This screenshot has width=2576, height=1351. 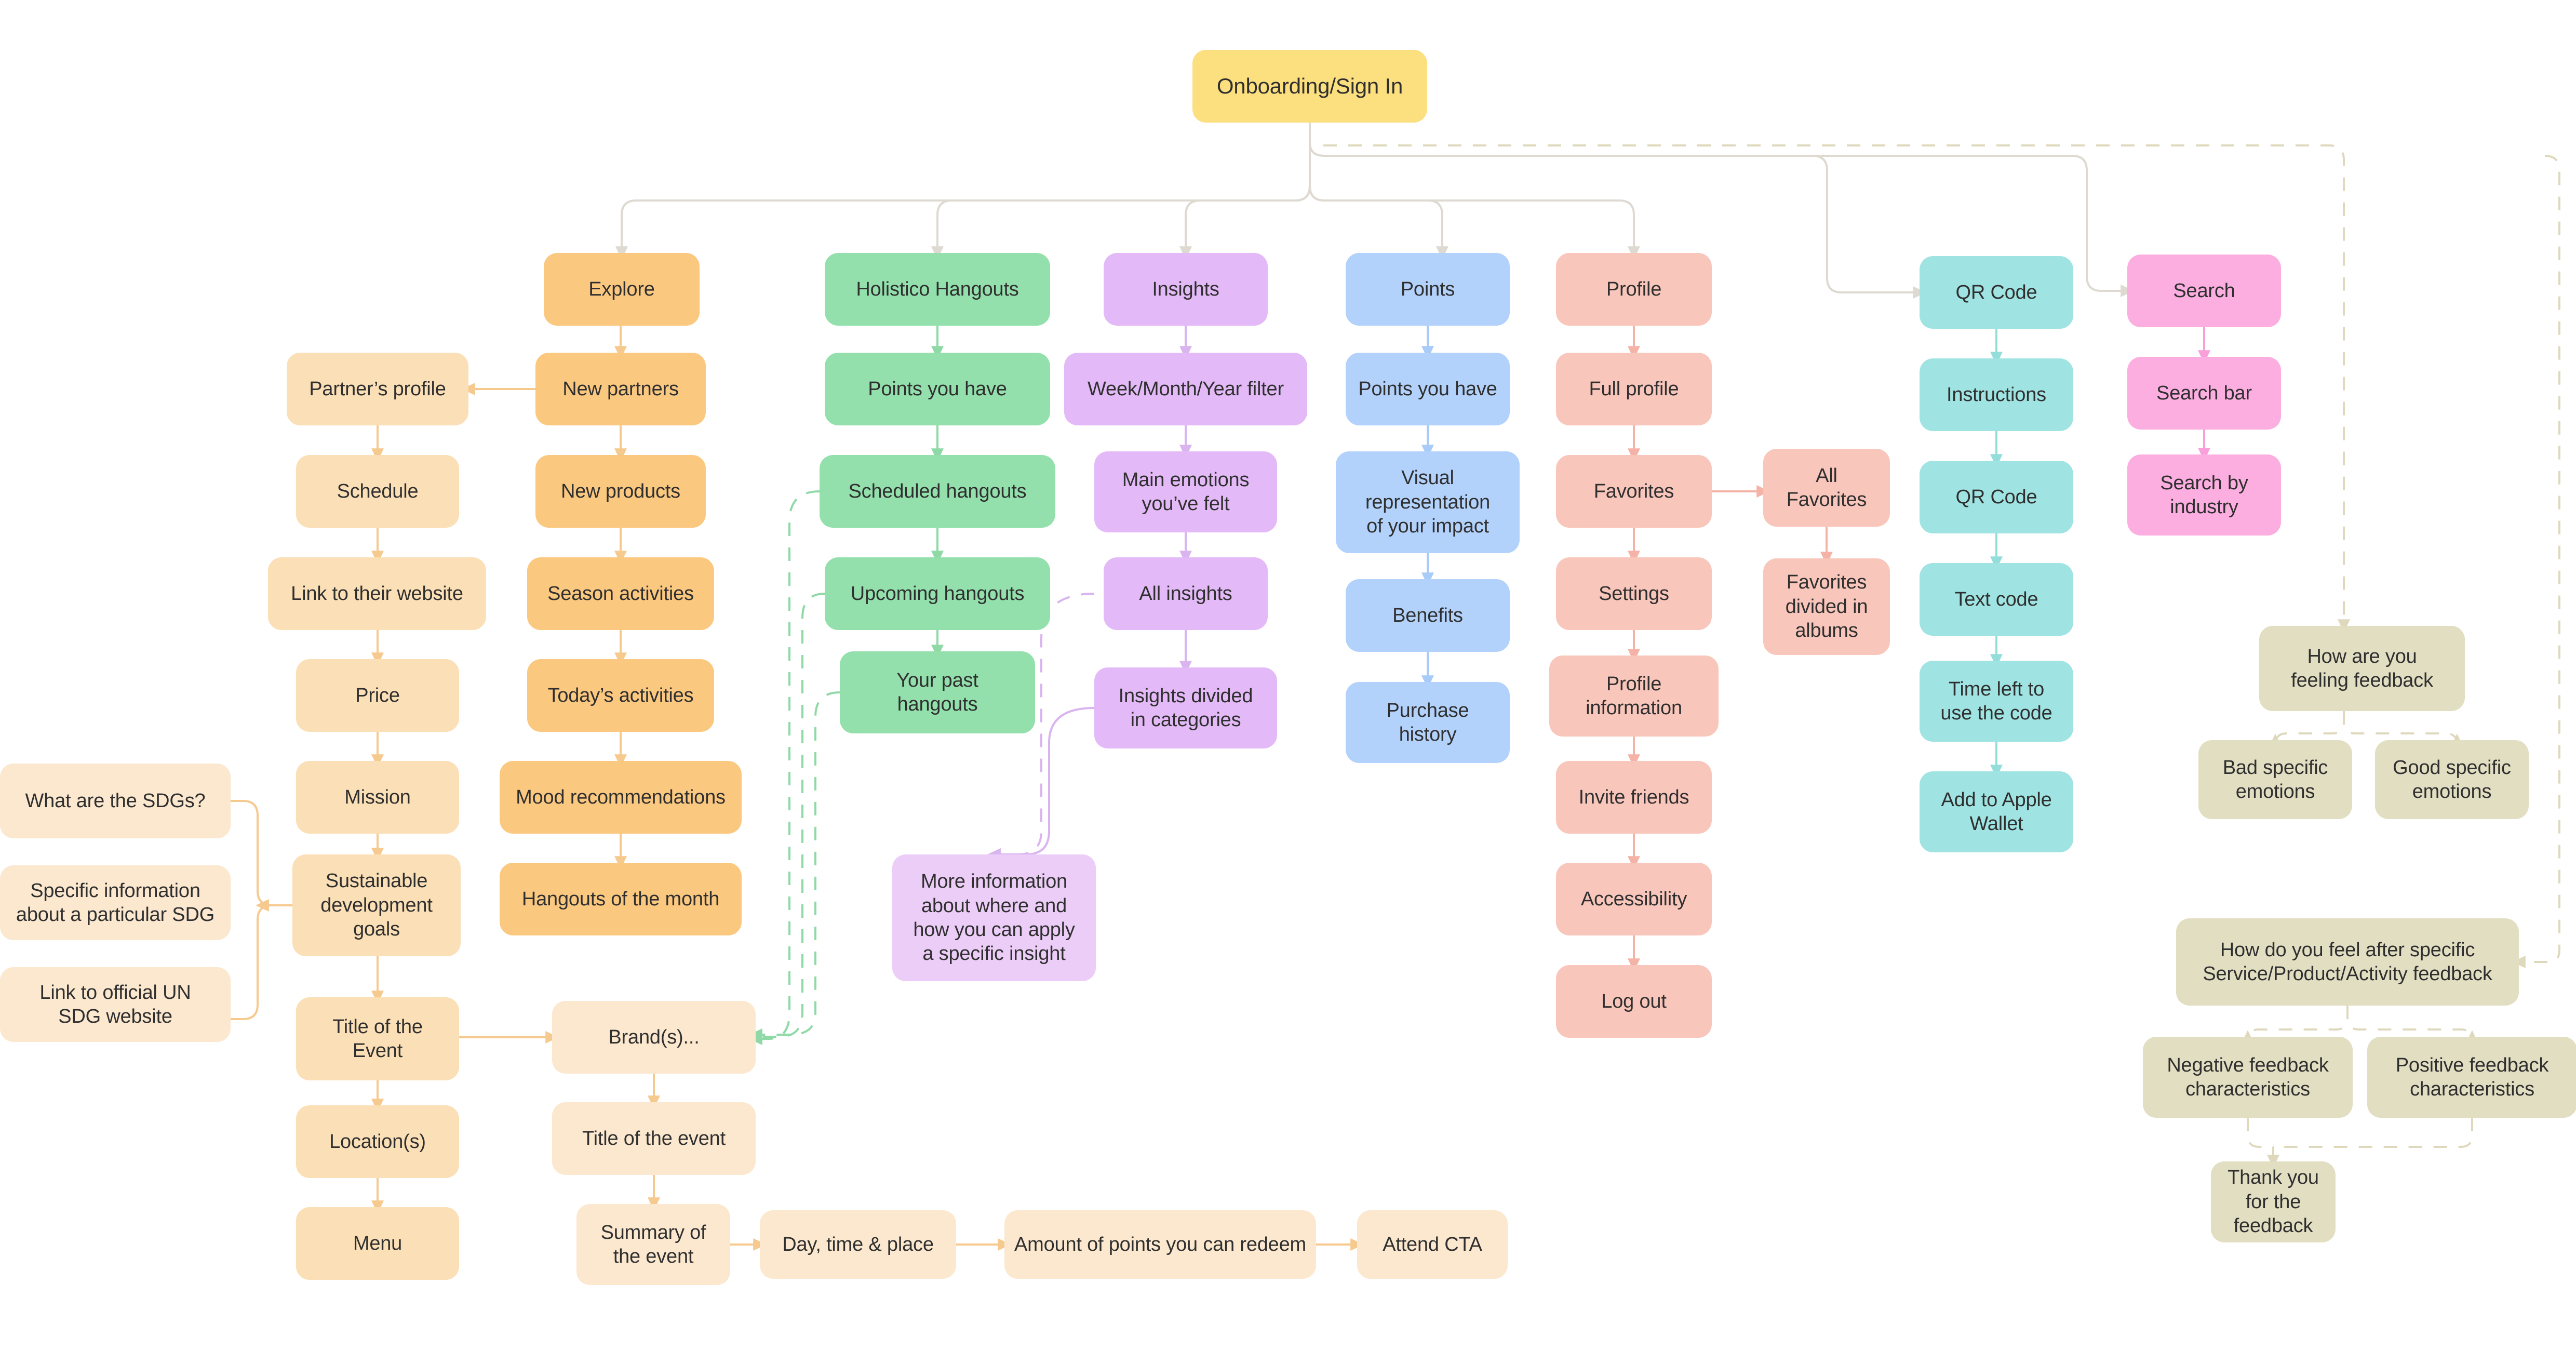 What do you see at coordinates (1310, 86) in the screenshot?
I see `node-root: Onboarding/Sign In` at bounding box center [1310, 86].